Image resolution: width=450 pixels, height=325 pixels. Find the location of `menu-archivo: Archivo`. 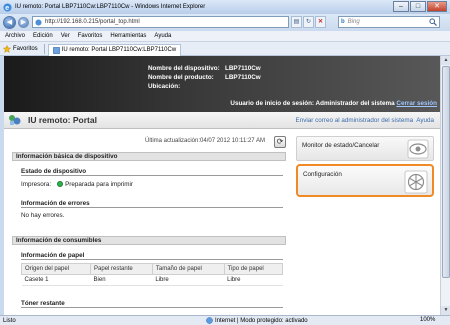

menu-archivo: Archivo is located at coordinates (15, 36).